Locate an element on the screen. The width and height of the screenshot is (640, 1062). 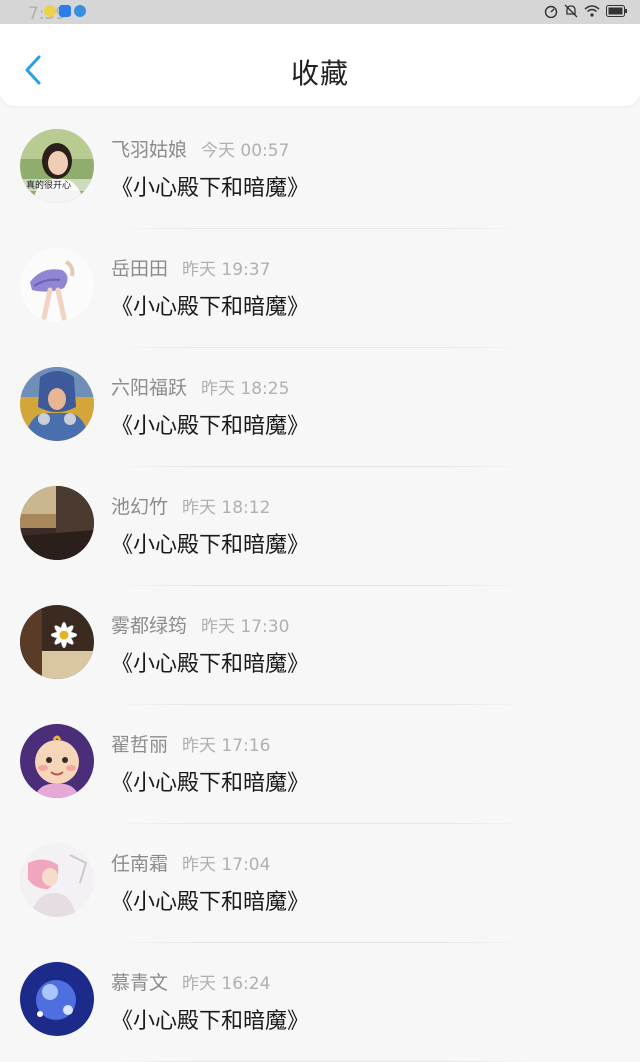
wifi-icon is located at coordinates (592, 11).